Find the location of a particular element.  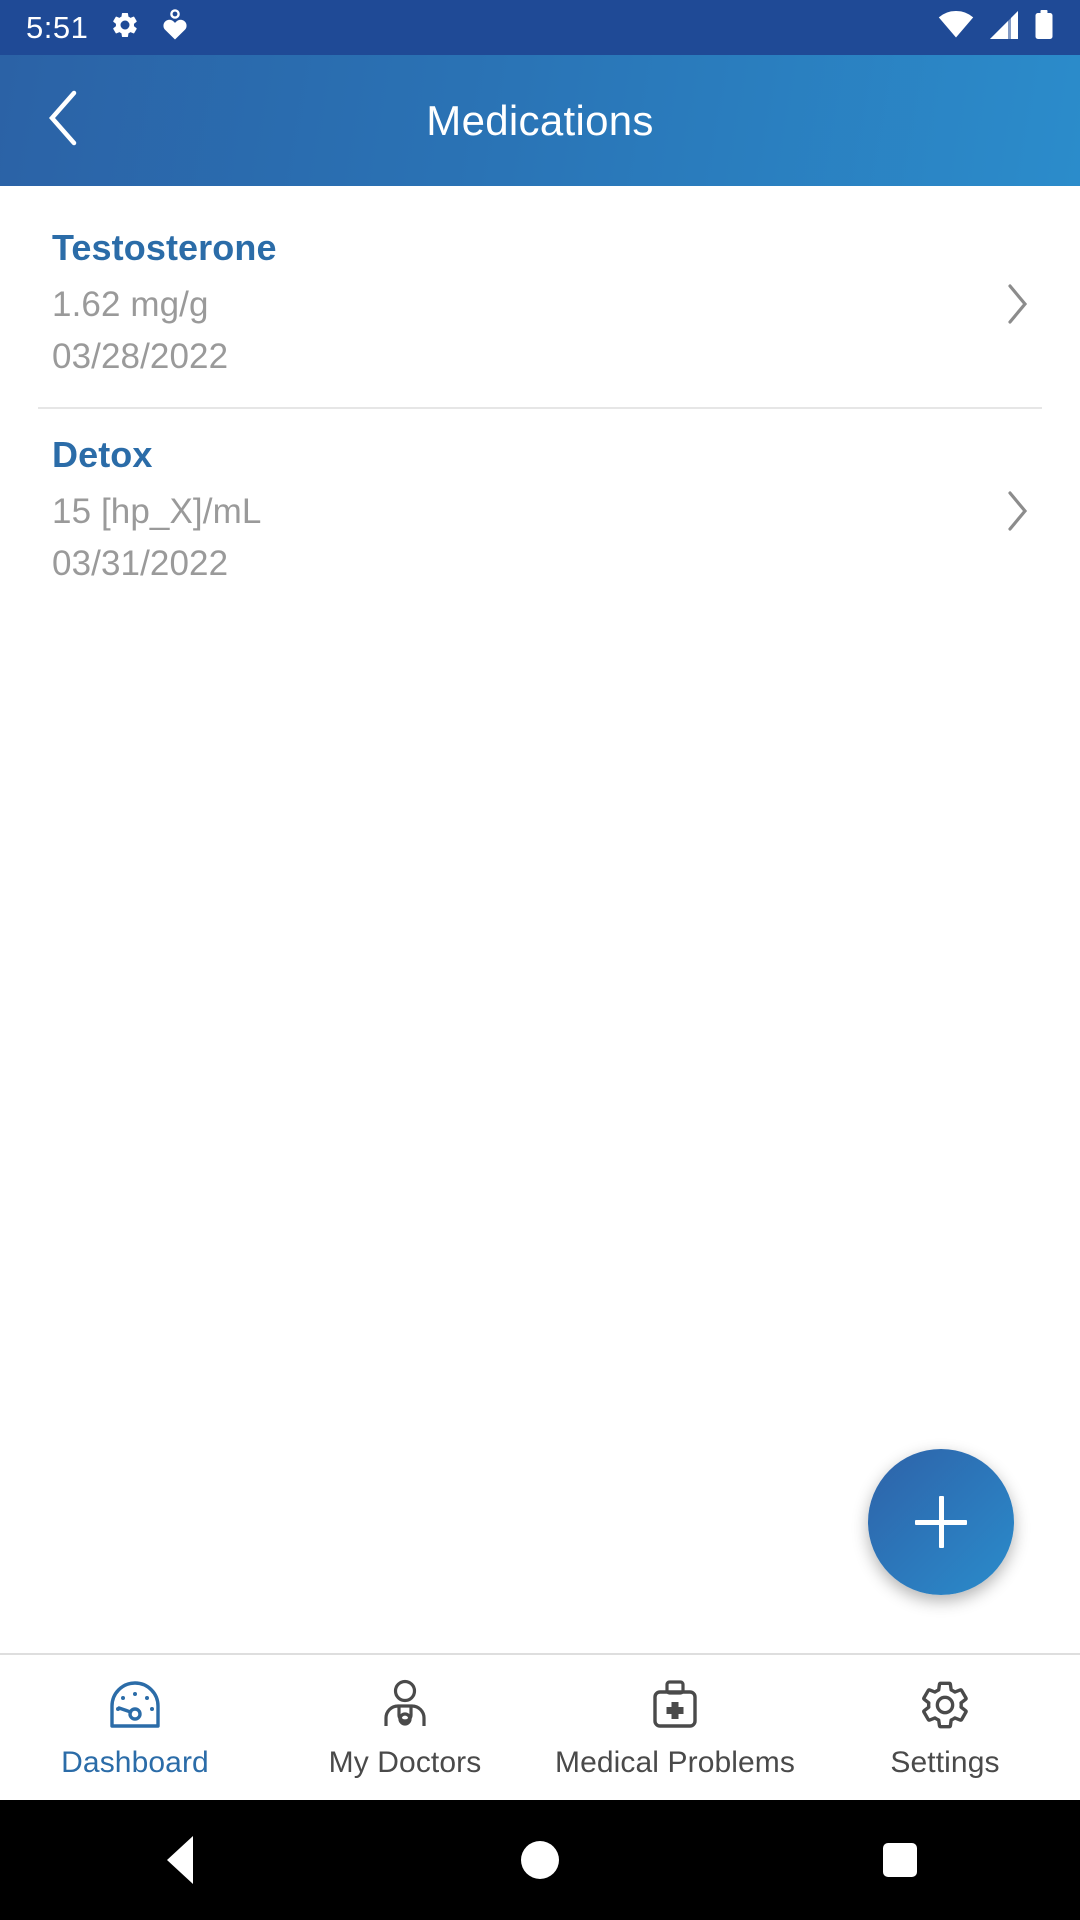

status-time: 5:51 is located at coordinates (57, 27).